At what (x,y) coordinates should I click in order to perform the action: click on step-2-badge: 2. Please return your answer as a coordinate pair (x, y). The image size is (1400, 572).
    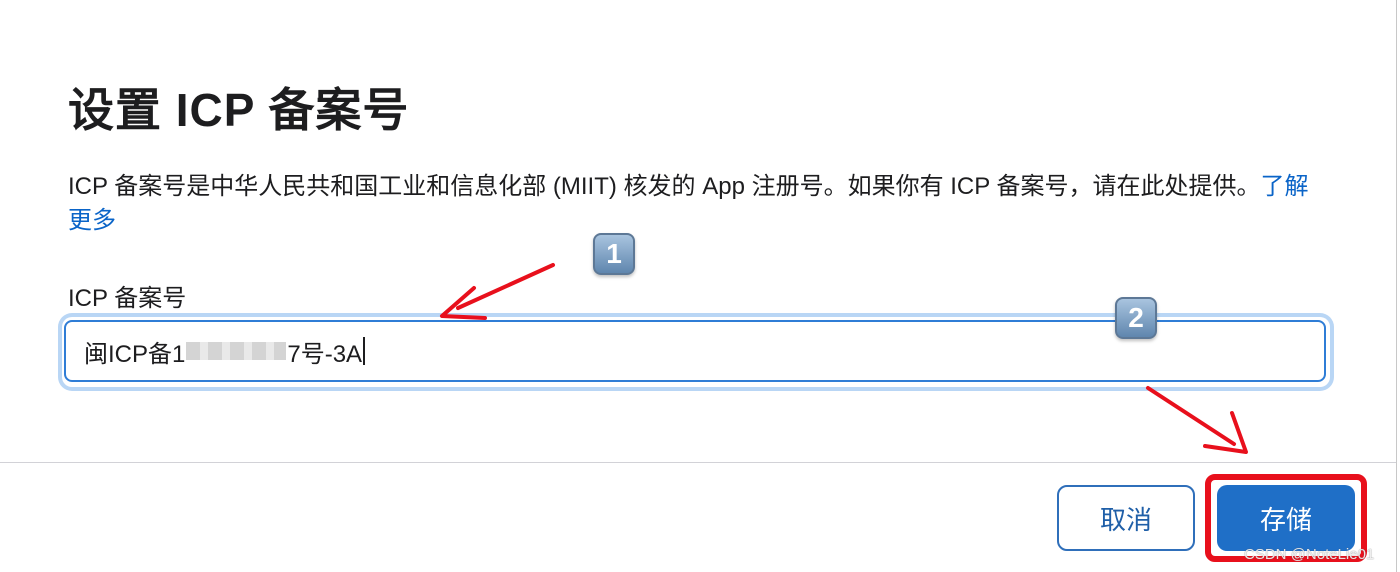
    Looking at the image, I should click on (1136, 318).